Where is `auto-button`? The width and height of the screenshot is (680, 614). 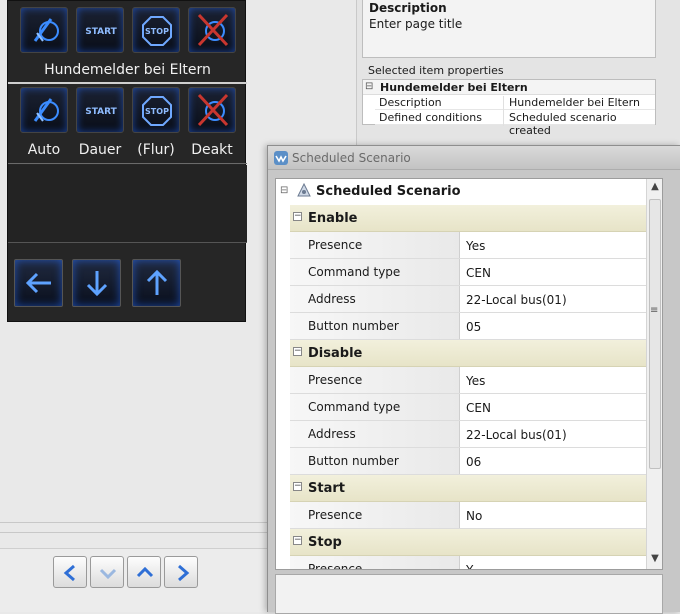 auto-button is located at coordinates (44, 30).